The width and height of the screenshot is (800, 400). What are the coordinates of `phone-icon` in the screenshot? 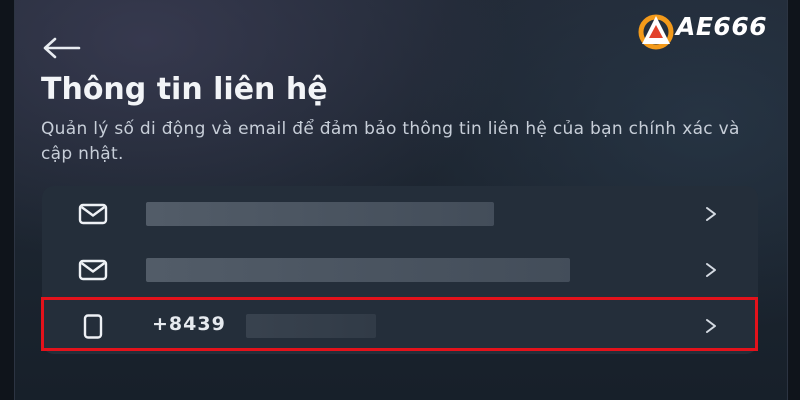 It's located at (93, 326).